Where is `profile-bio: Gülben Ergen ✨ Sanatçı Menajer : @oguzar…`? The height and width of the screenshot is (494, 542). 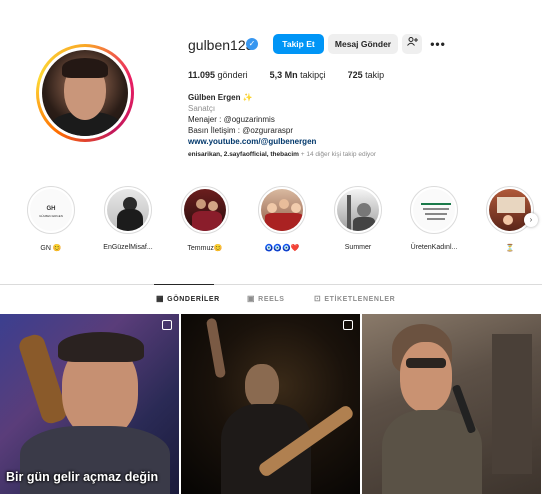 profile-bio: Gülben Ergen ✨ Sanatçı Menajer : @oguzar… is located at coordinates (252, 119).